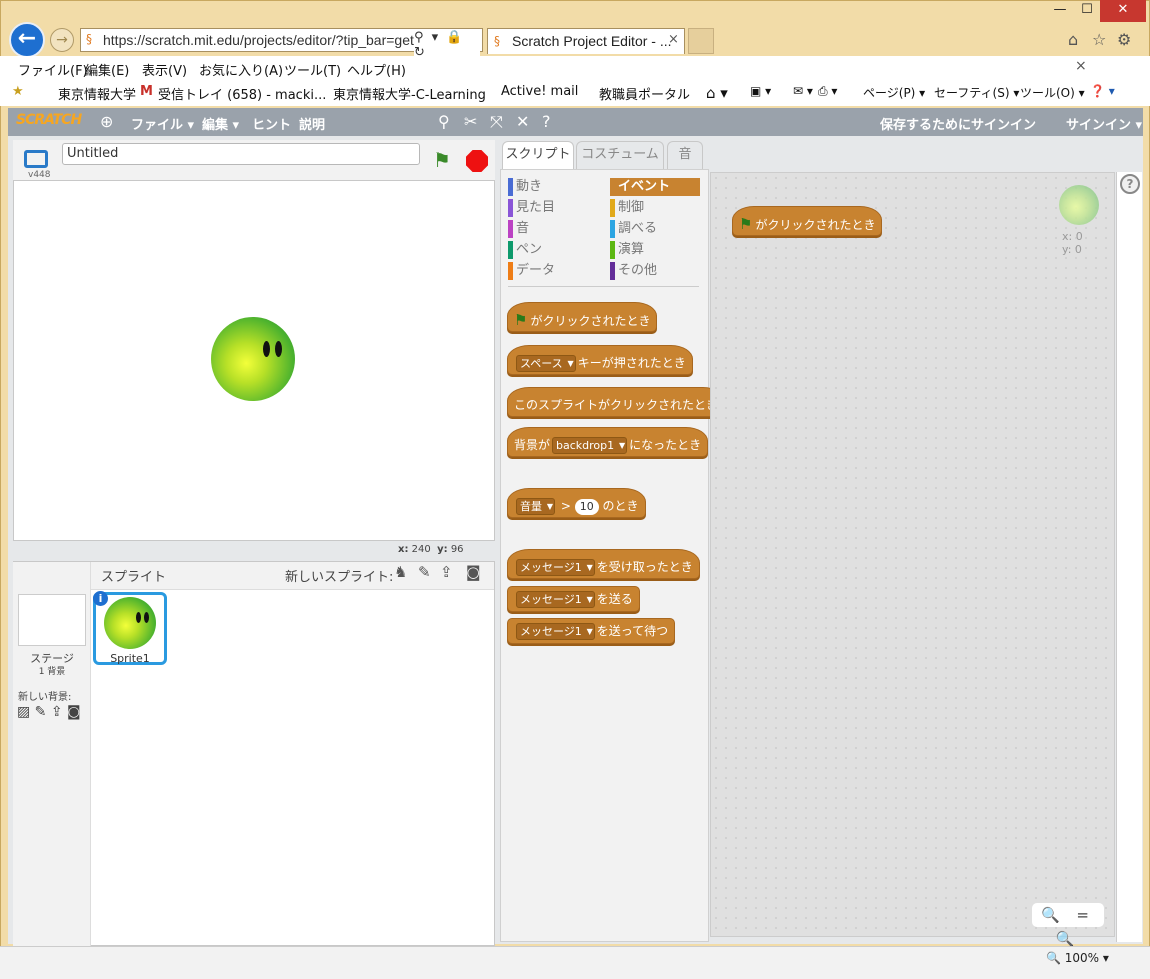  What do you see at coordinates (582, 317) in the screenshot?
I see `block-when-flag-clicked: ⚑ がクリックされたとき` at bounding box center [582, 317].